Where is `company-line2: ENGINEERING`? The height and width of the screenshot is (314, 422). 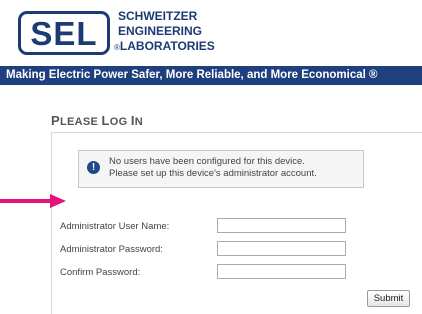
company-line2: ENGINEERING is located at coordinates (160, 31).